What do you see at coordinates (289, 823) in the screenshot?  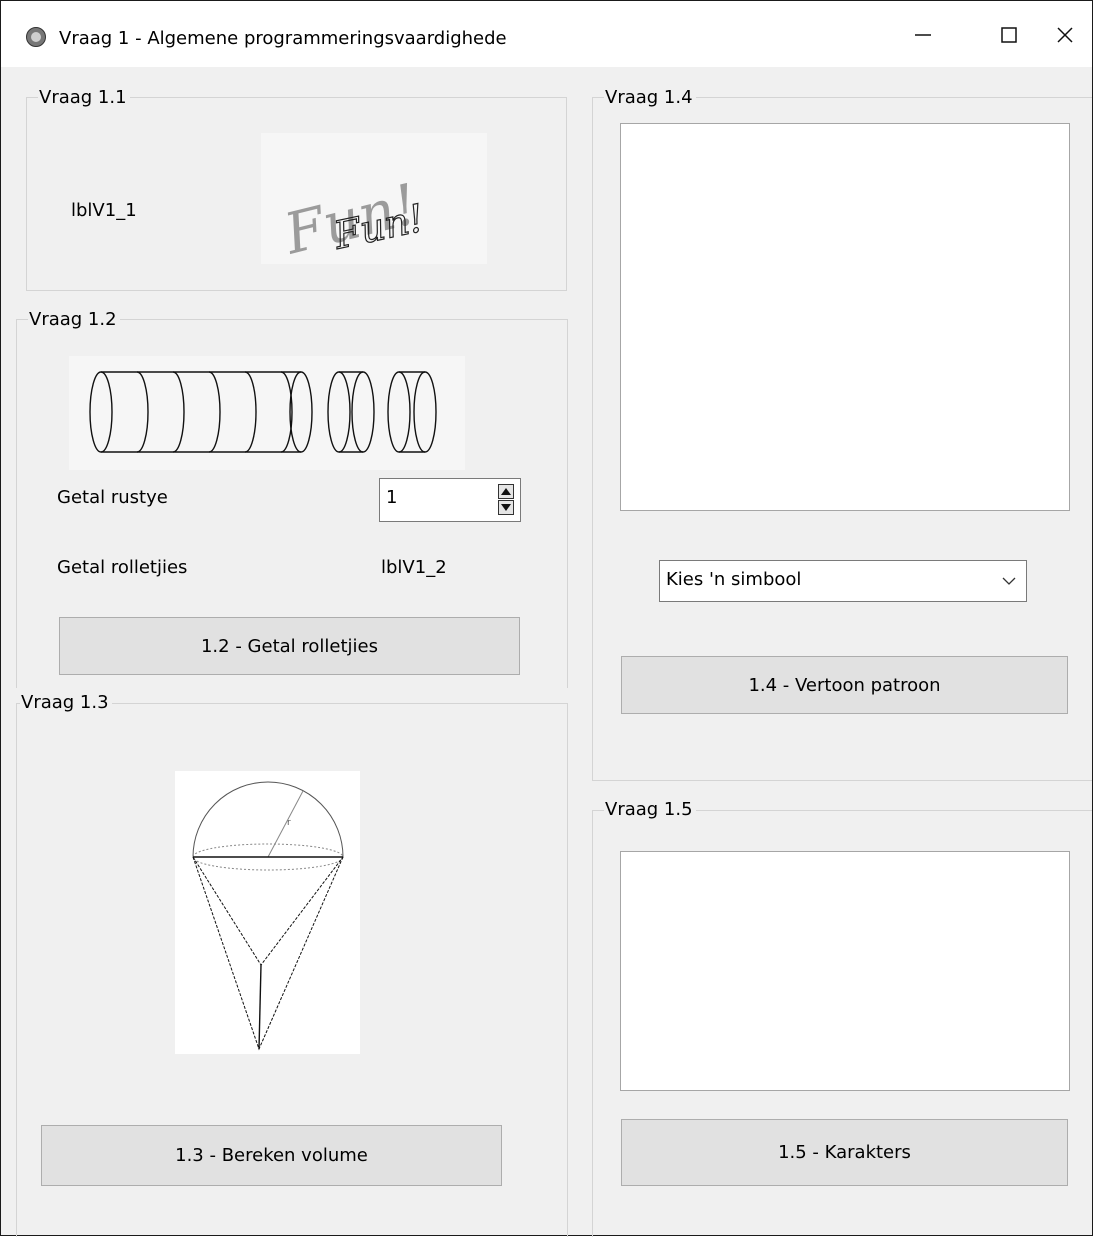 I see `svg-text: r` at bounding box center [289, 823].